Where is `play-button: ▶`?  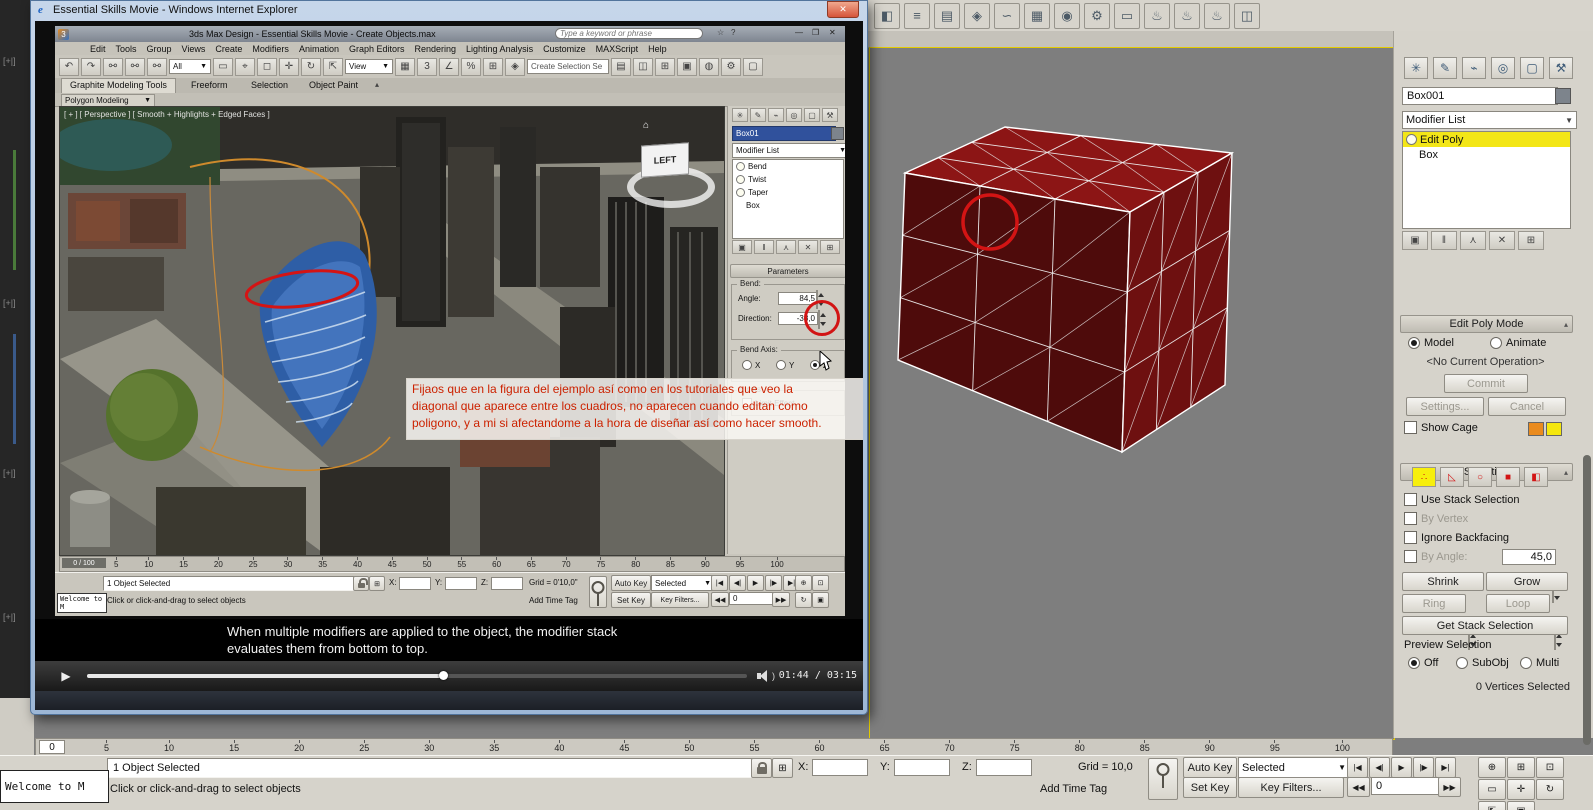
play-button: ▶ is located at coordinates (66, 676).